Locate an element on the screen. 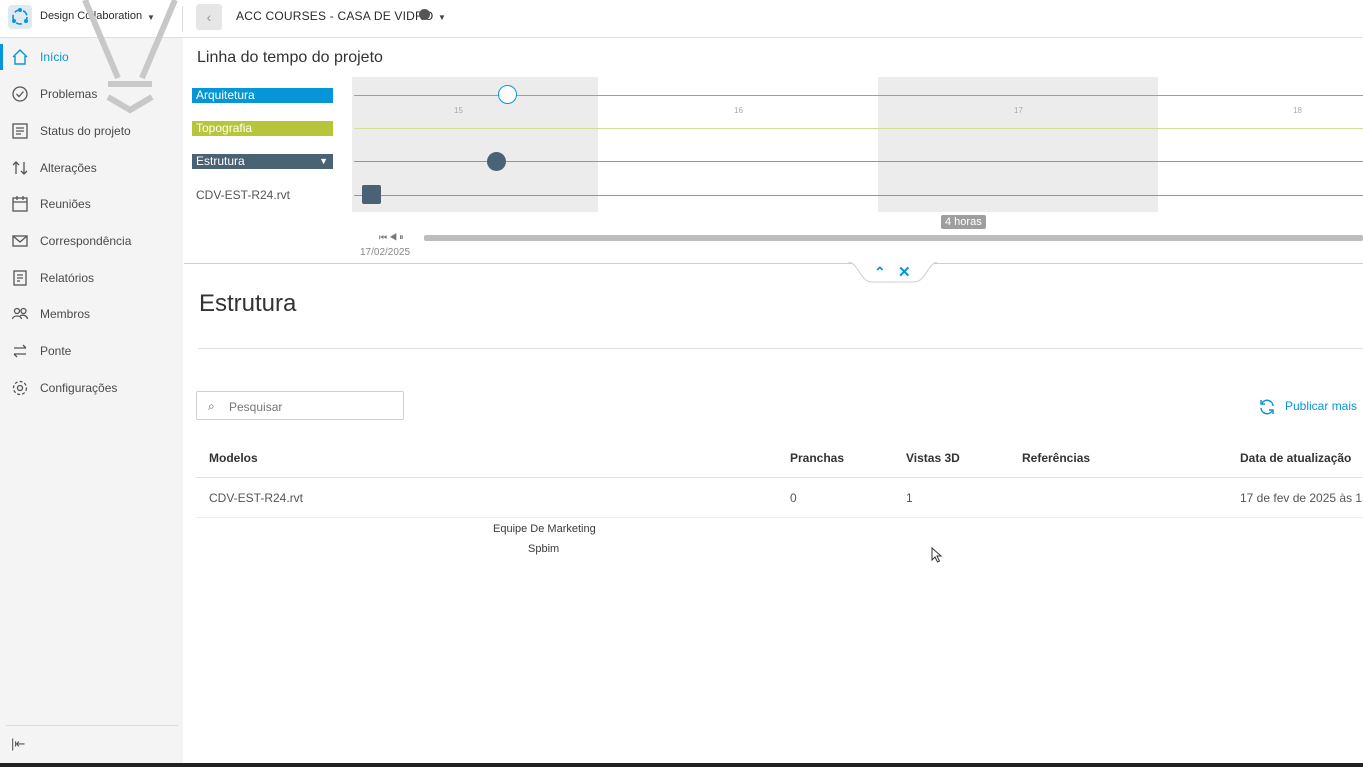 The width and height of the screenshot is (1363, 767). sidebar-item-label: Correspondência is located at coordinates (86, 241).